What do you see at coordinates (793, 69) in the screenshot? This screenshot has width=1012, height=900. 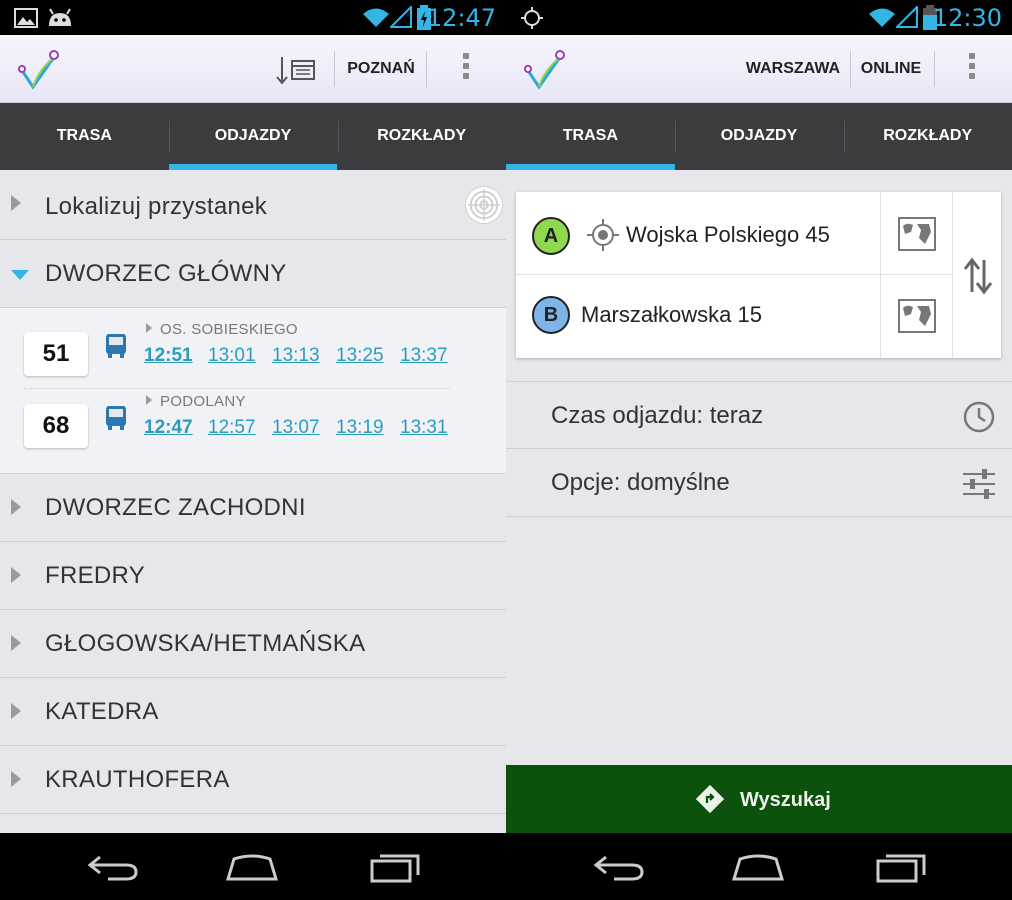 I see `city-selector: WARSZAWA` at bounding box center [793, 69].